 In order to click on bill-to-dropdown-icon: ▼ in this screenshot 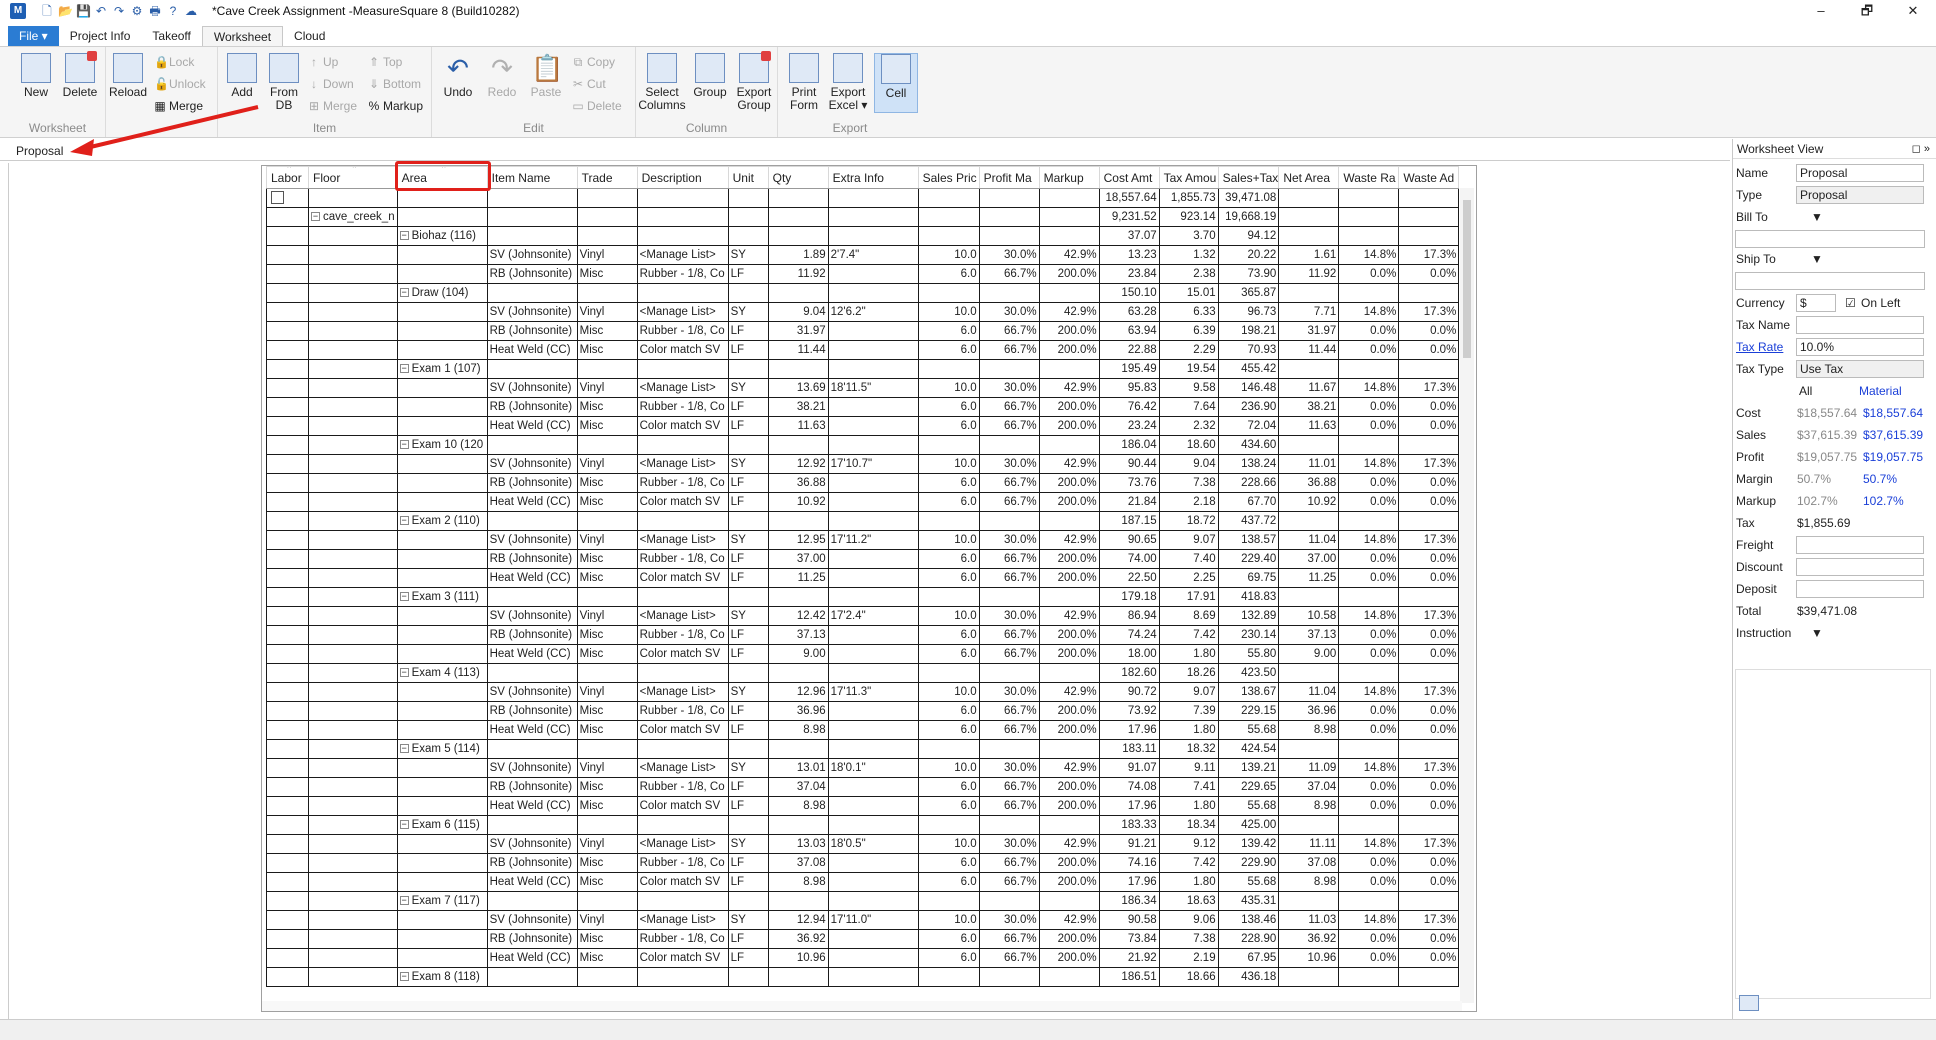, I will do `click(1817, 217)`.